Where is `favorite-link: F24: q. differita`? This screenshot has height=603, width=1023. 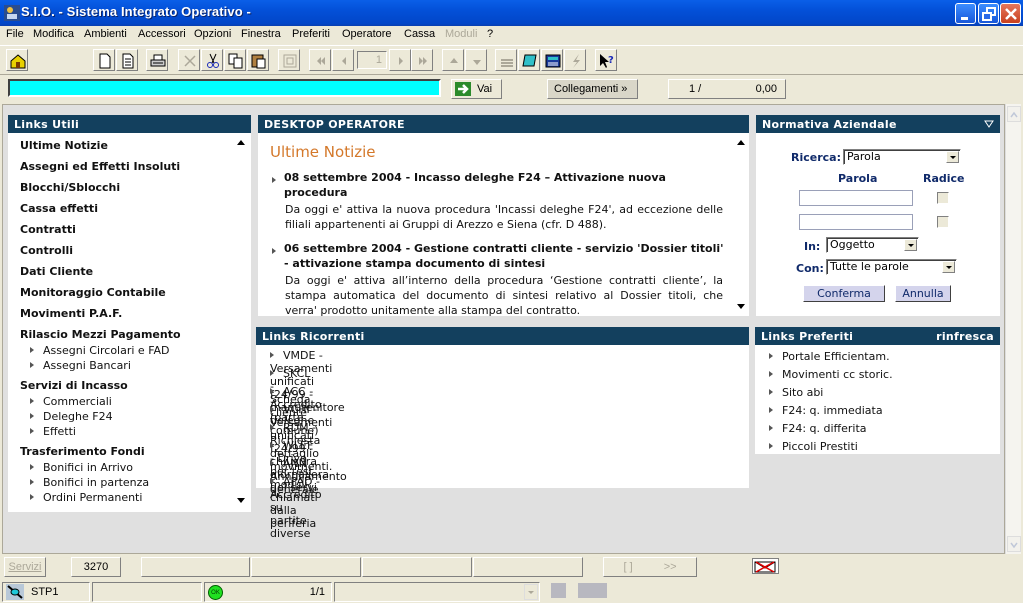 favorite-link: F24: q. differita is located at coordinates (818, 428).